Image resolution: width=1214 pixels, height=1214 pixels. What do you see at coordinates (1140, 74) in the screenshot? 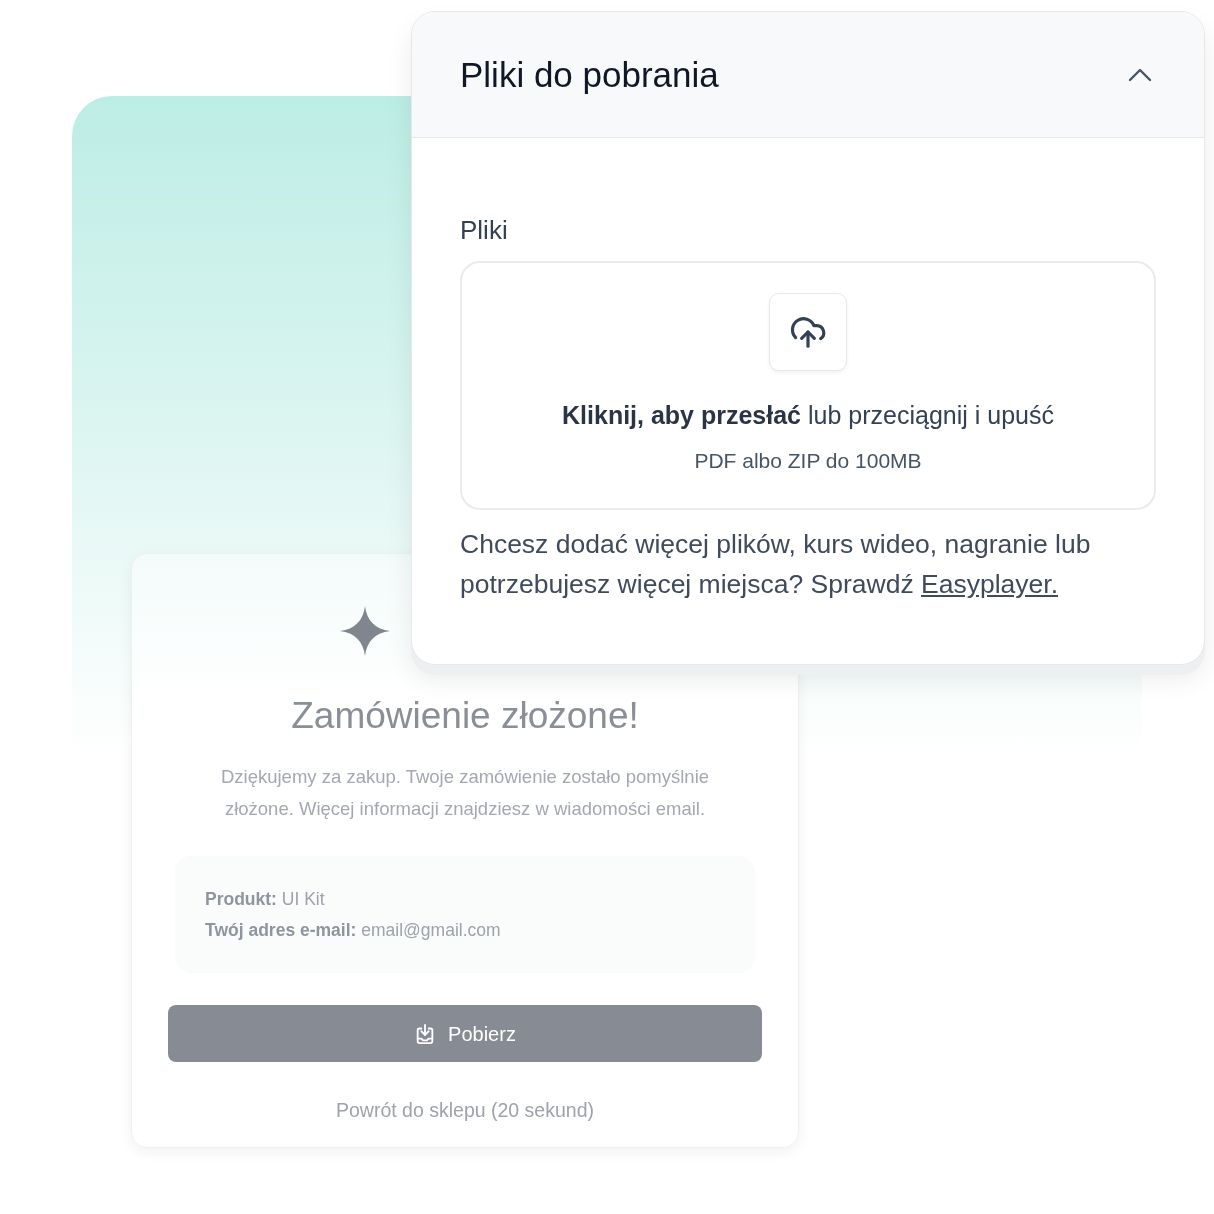
I see `chevron-up-icon` at bounding box center [1140, 74].